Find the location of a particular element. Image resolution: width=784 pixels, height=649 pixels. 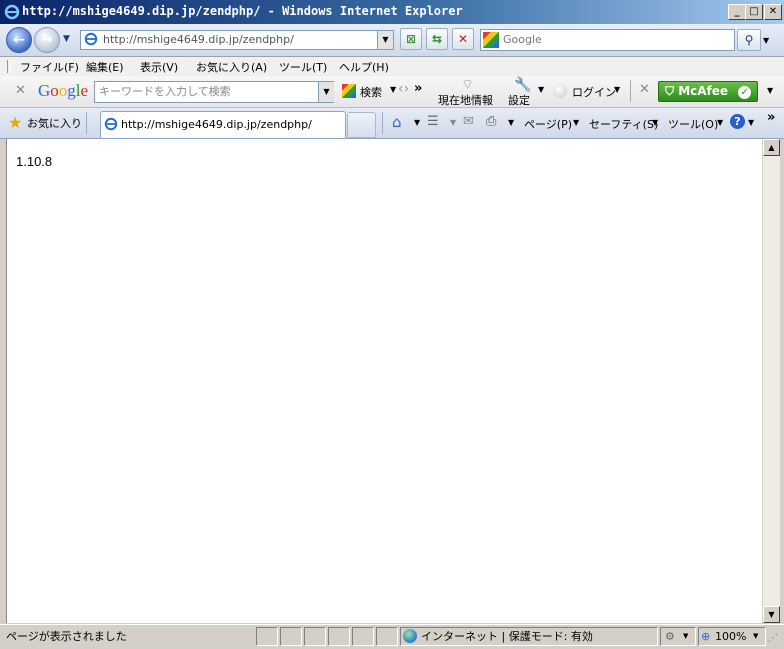

commands-more-button: » is located at coordinates (771, 117).